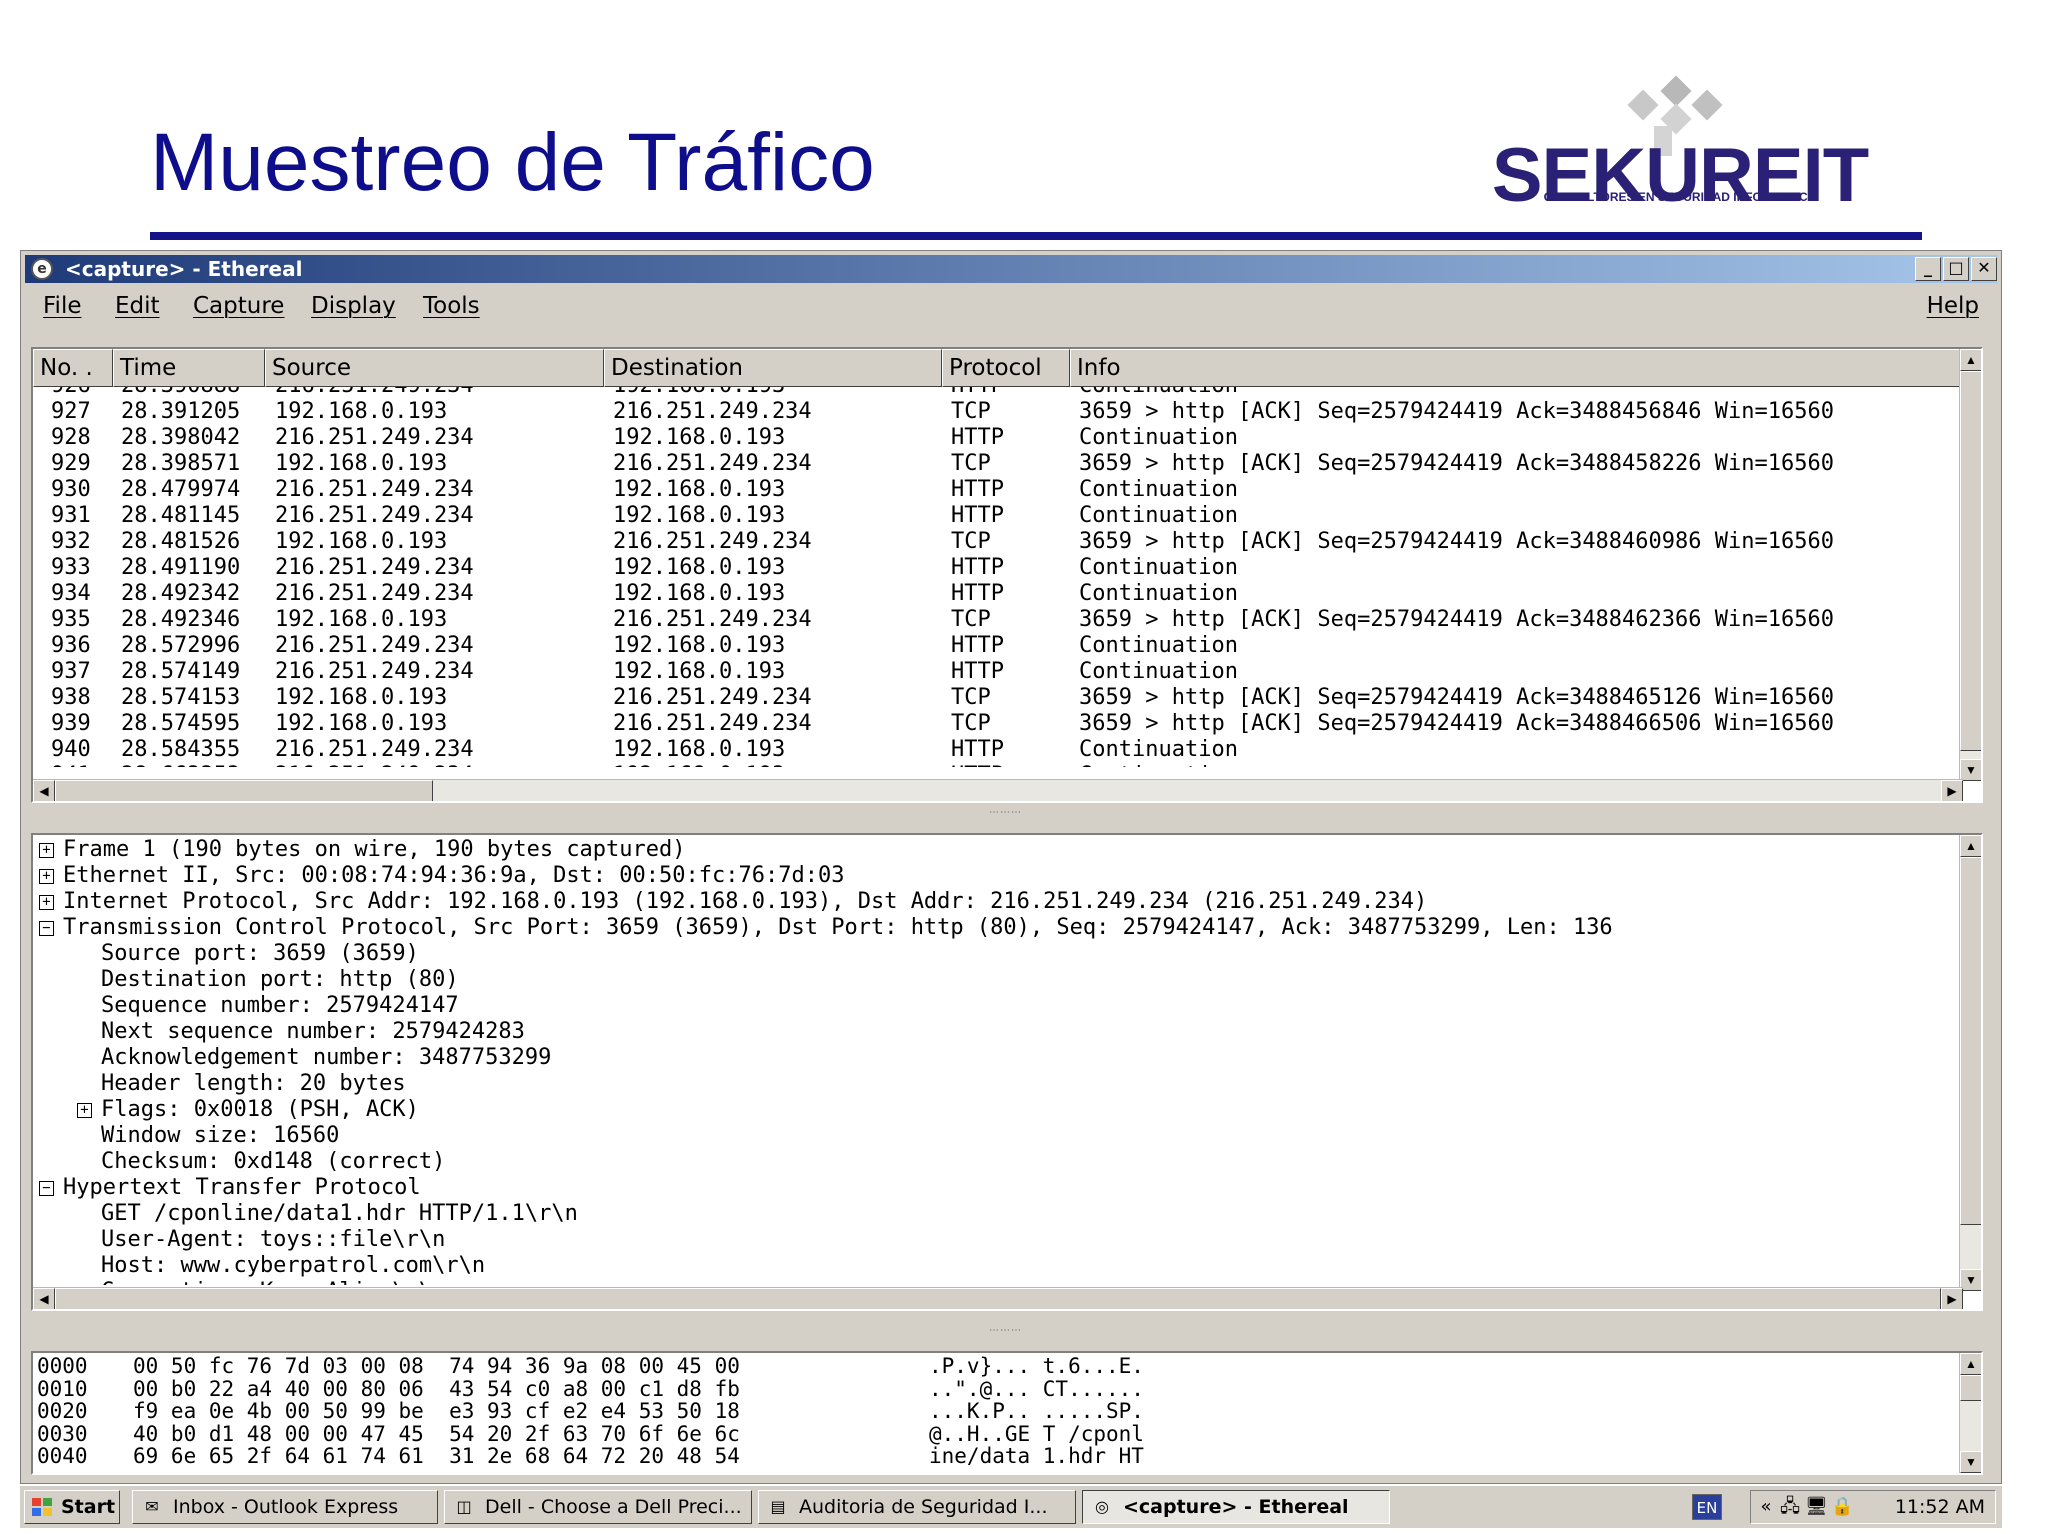  I want to click on cell-time: 28.574149, so click(181, 671).